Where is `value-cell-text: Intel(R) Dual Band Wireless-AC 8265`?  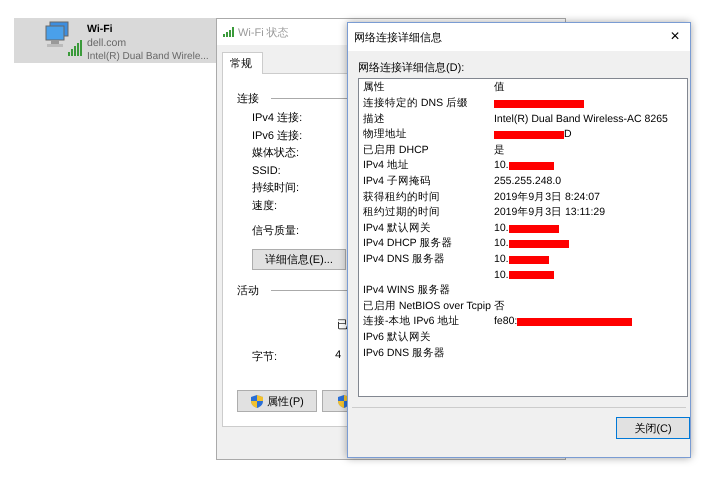
value-cell-text: Intel(R) Dual Band Wireless-AC 8265 is located at coordinates (581, 119).